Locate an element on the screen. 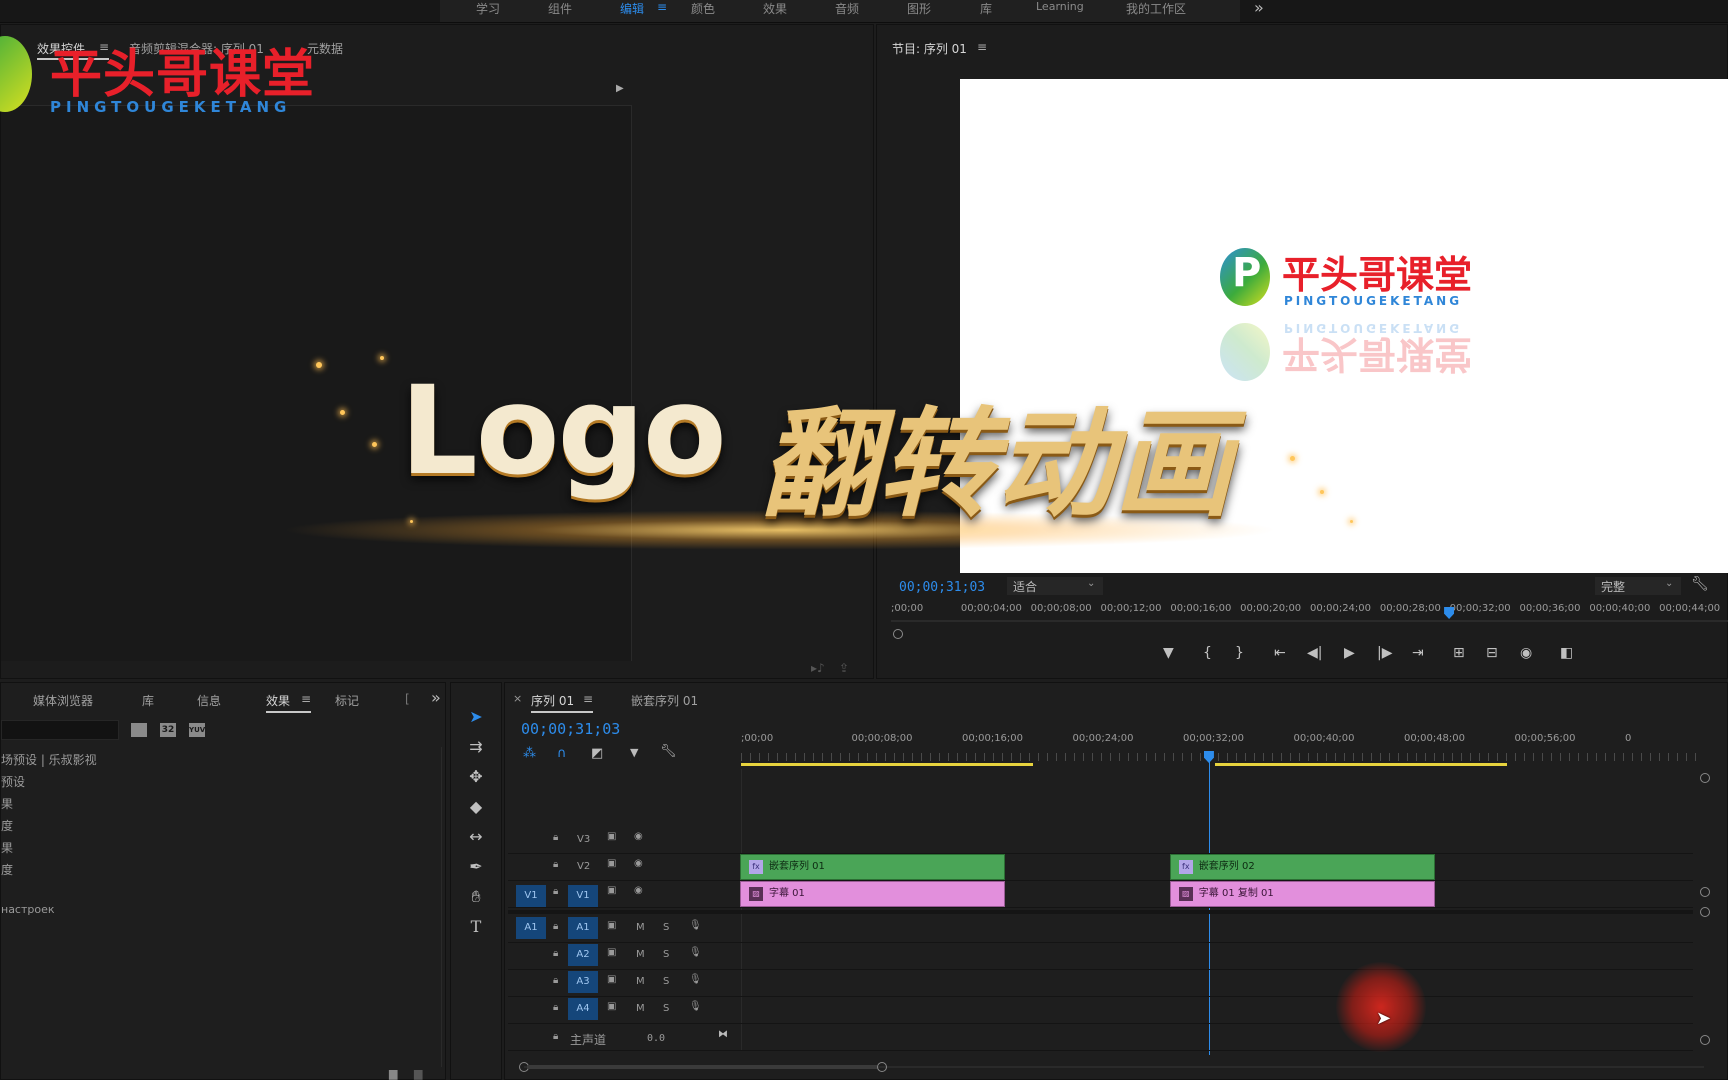 This screenshot has height=1080, width=1728. workspace-tab-graphics: 图形 is located at coordinates (919, 8).